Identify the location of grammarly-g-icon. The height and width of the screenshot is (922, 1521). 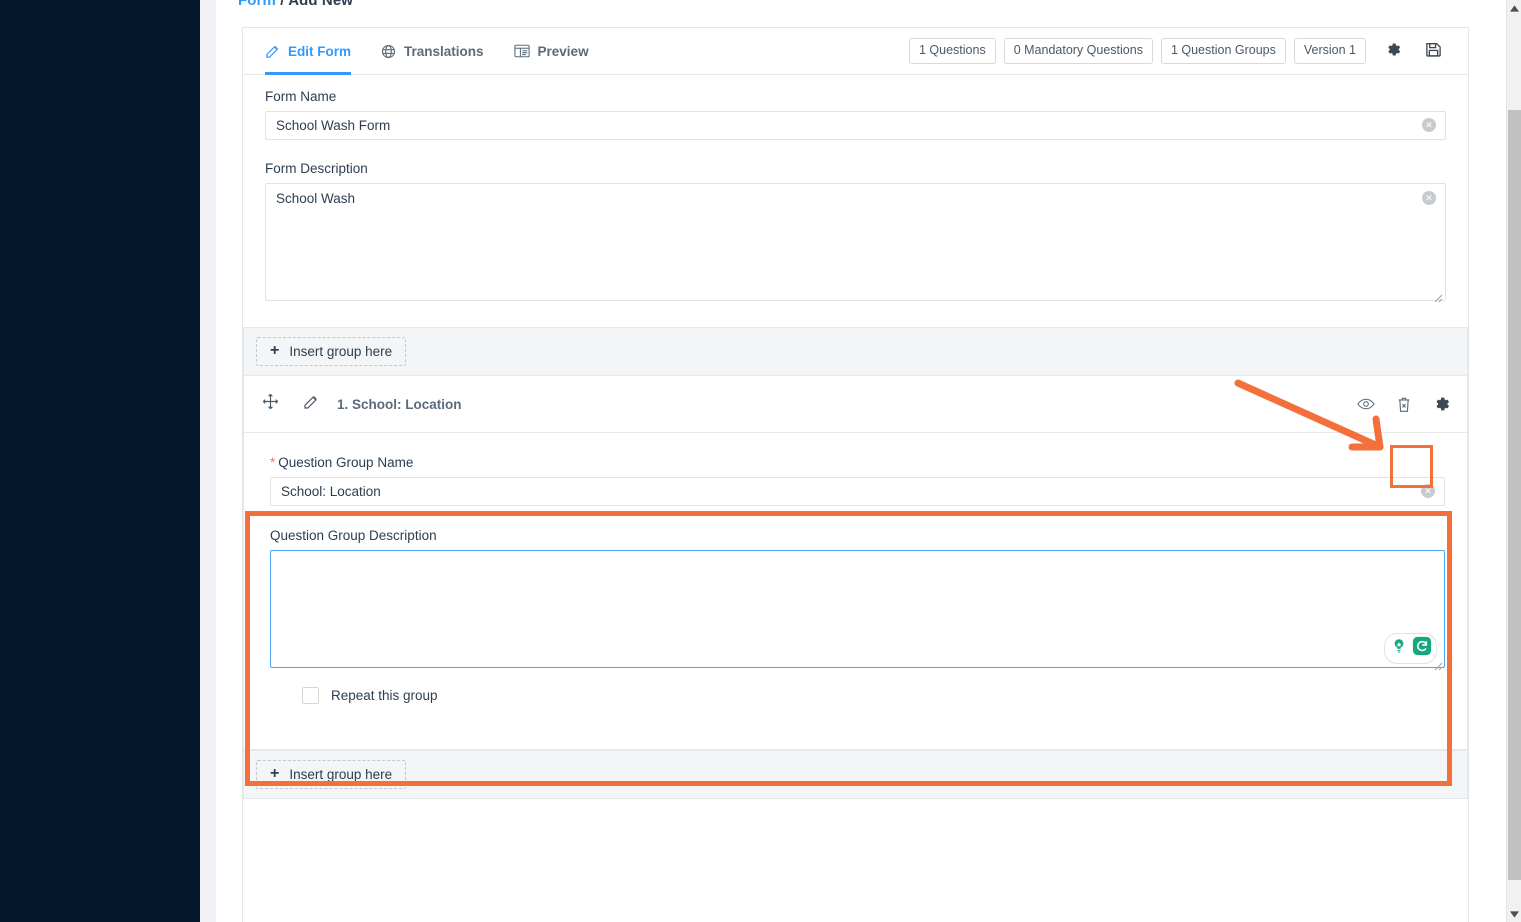
(1422, 648).